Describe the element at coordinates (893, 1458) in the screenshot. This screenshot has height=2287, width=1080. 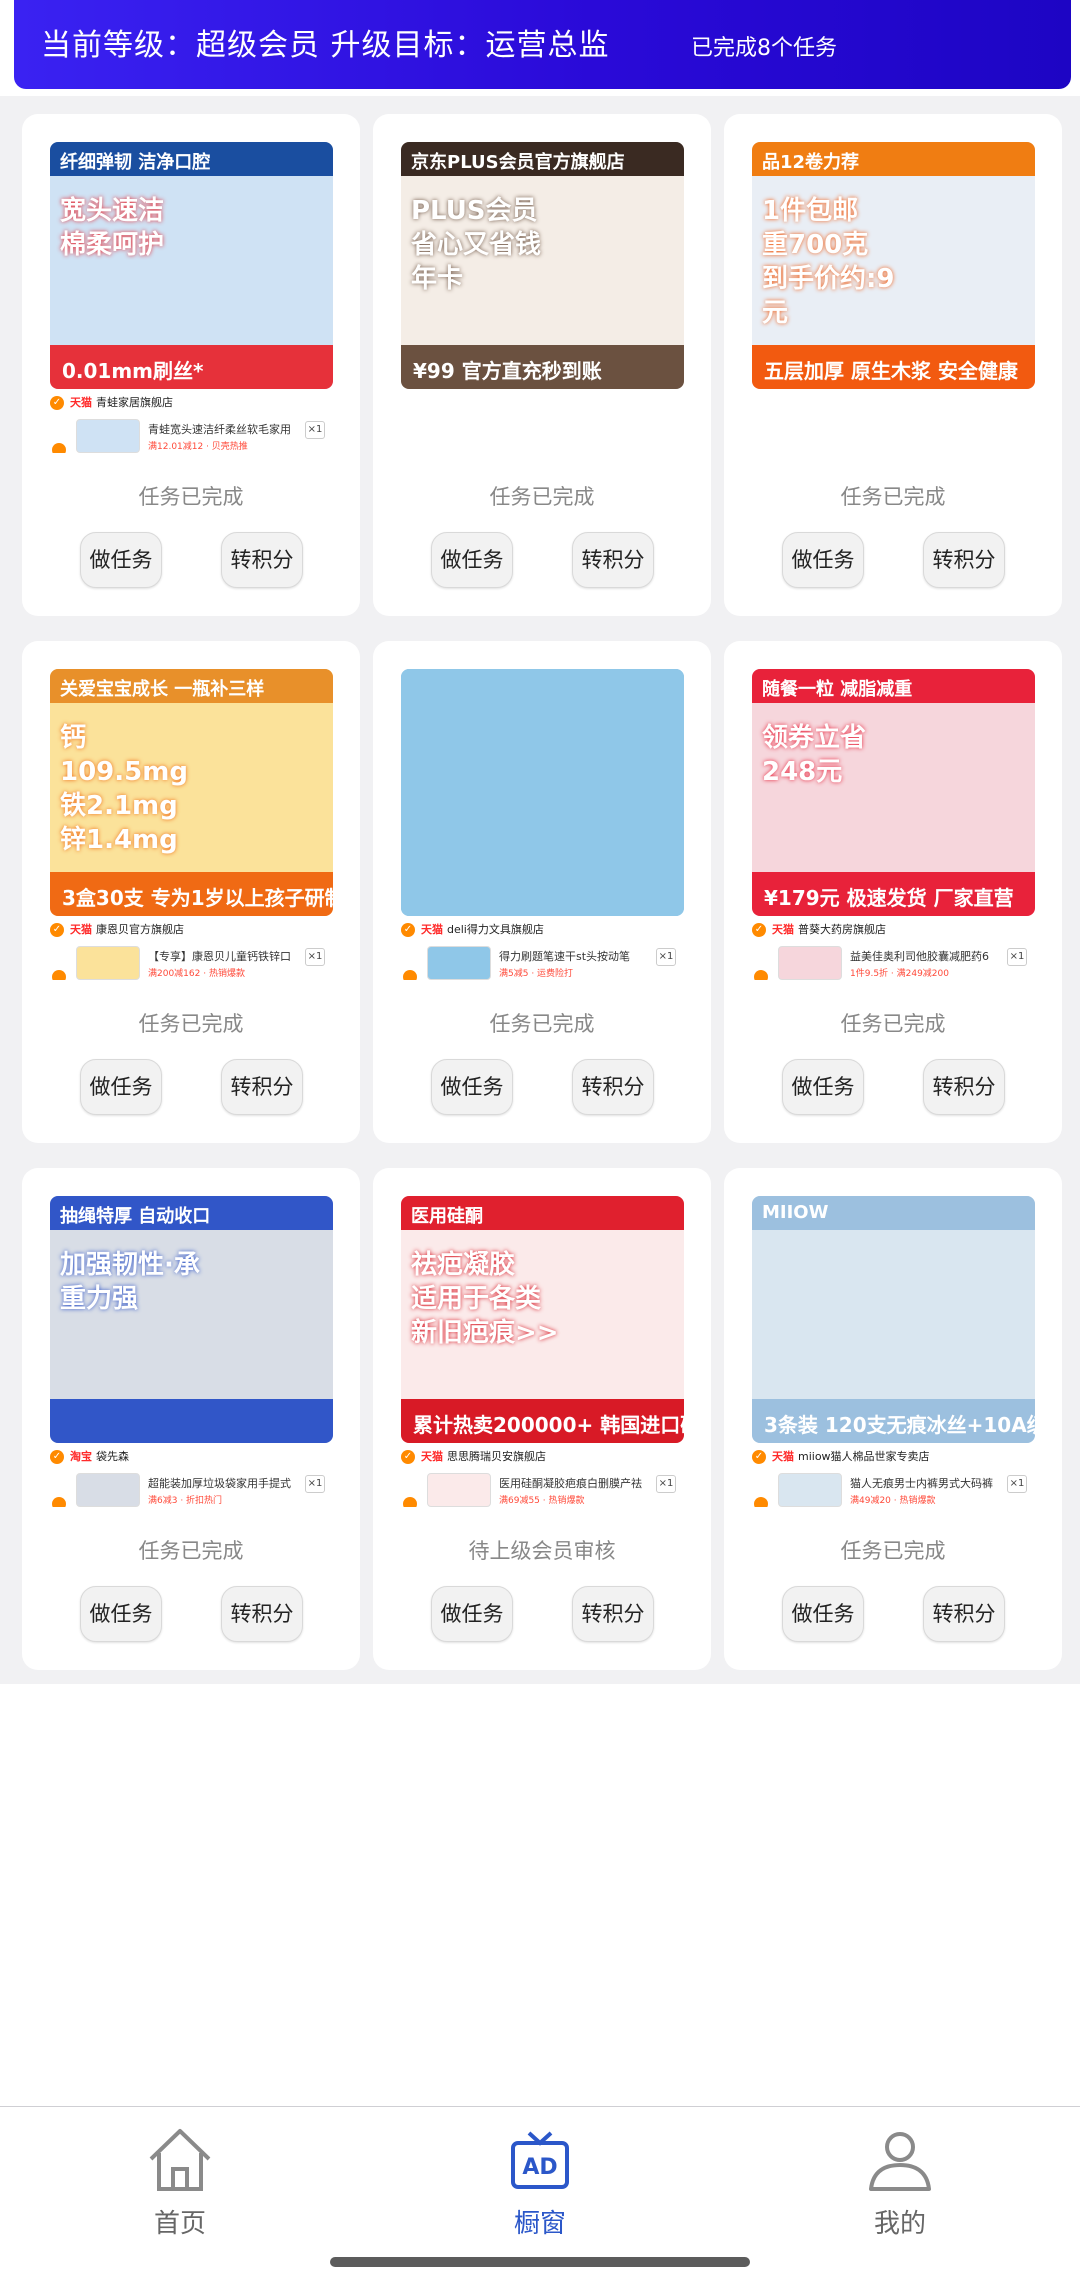
I see `shop-row: ✓ 天猫 miiow猫人棉品世家专卖店` at that location.